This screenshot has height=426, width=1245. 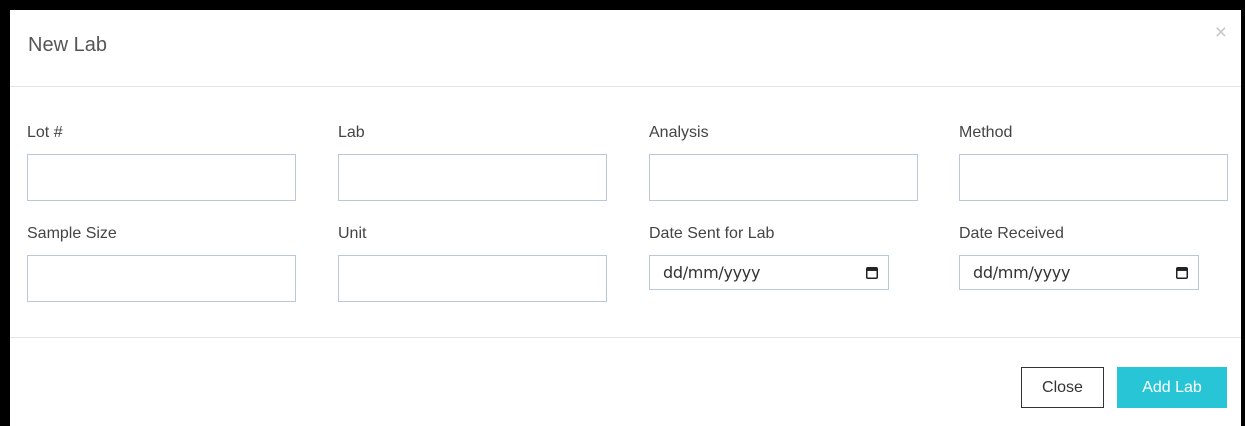 What do you see at coordinates (679, 132) in the screenshot?
I see `analysis-label: Analysis` at bounding box center [679, 132].